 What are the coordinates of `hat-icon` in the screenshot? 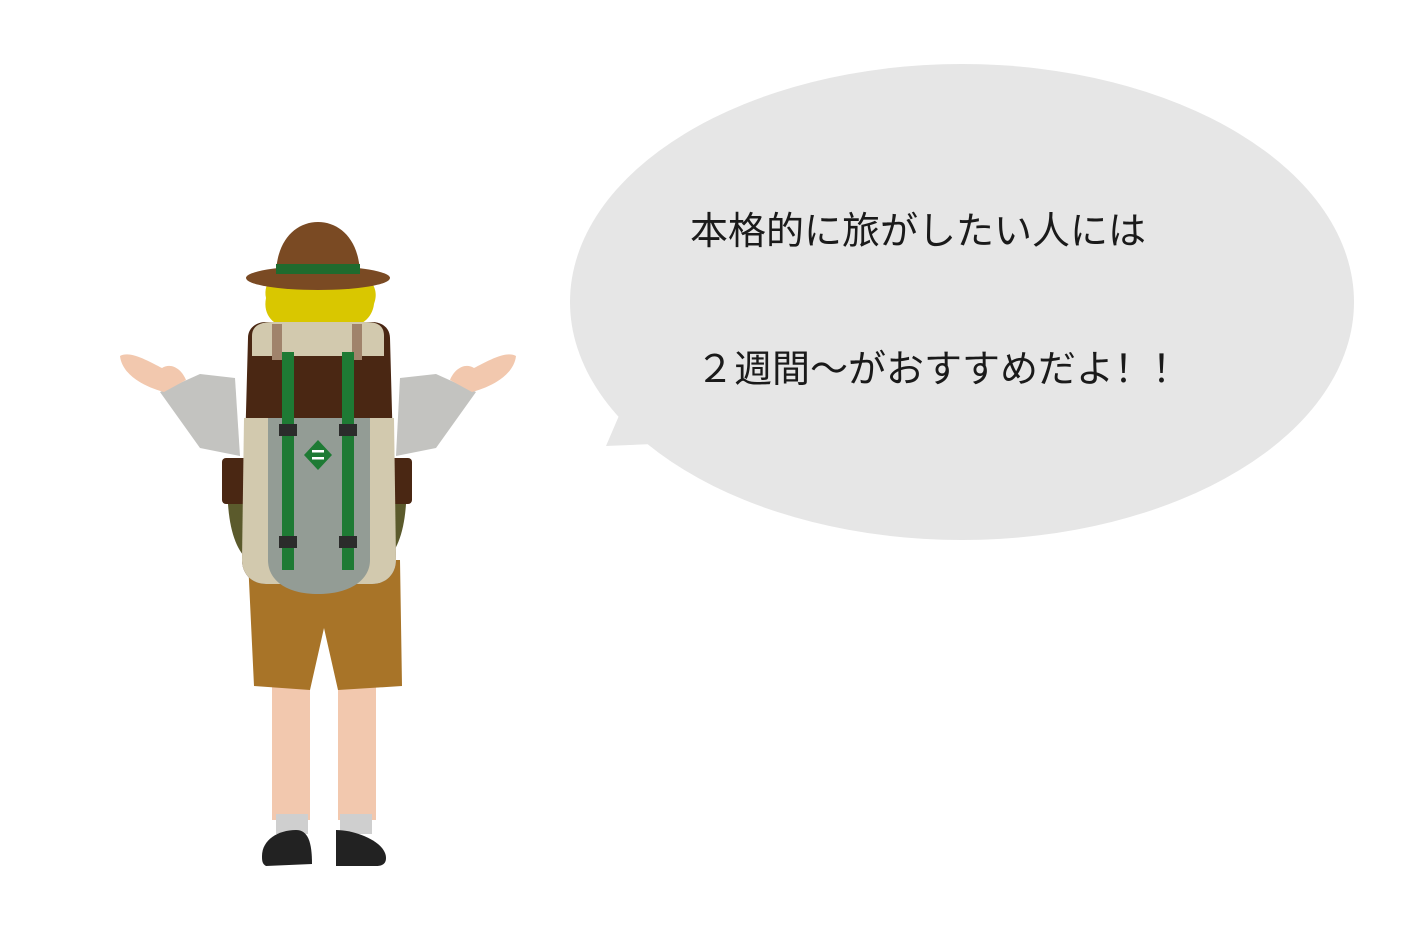 It's located at (318, 256).